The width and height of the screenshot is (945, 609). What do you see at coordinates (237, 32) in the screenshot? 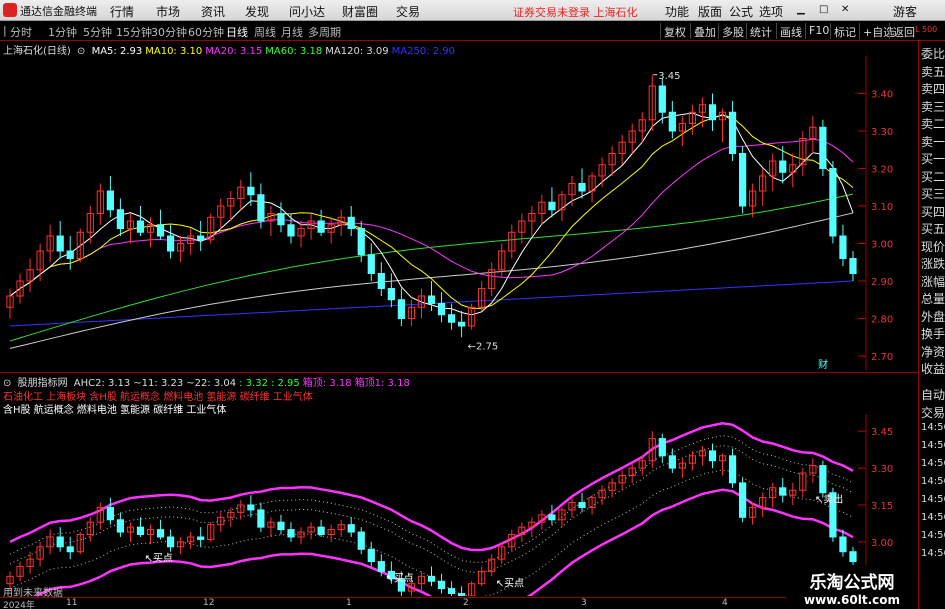
I see `tab-daily: 日线` at bounding box center [237, 32].